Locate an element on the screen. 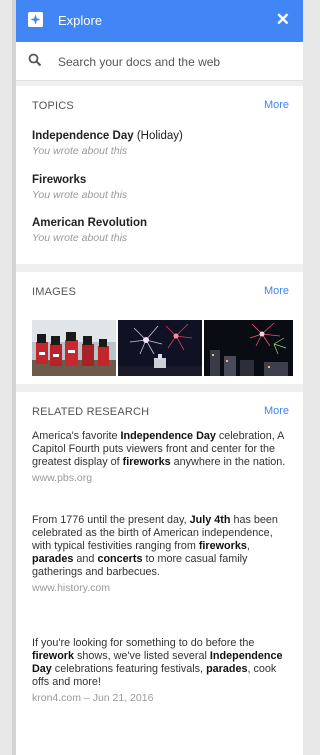 This screenshot has height=755, width=320. snippet-text: and is located at coordinates (85, 559).